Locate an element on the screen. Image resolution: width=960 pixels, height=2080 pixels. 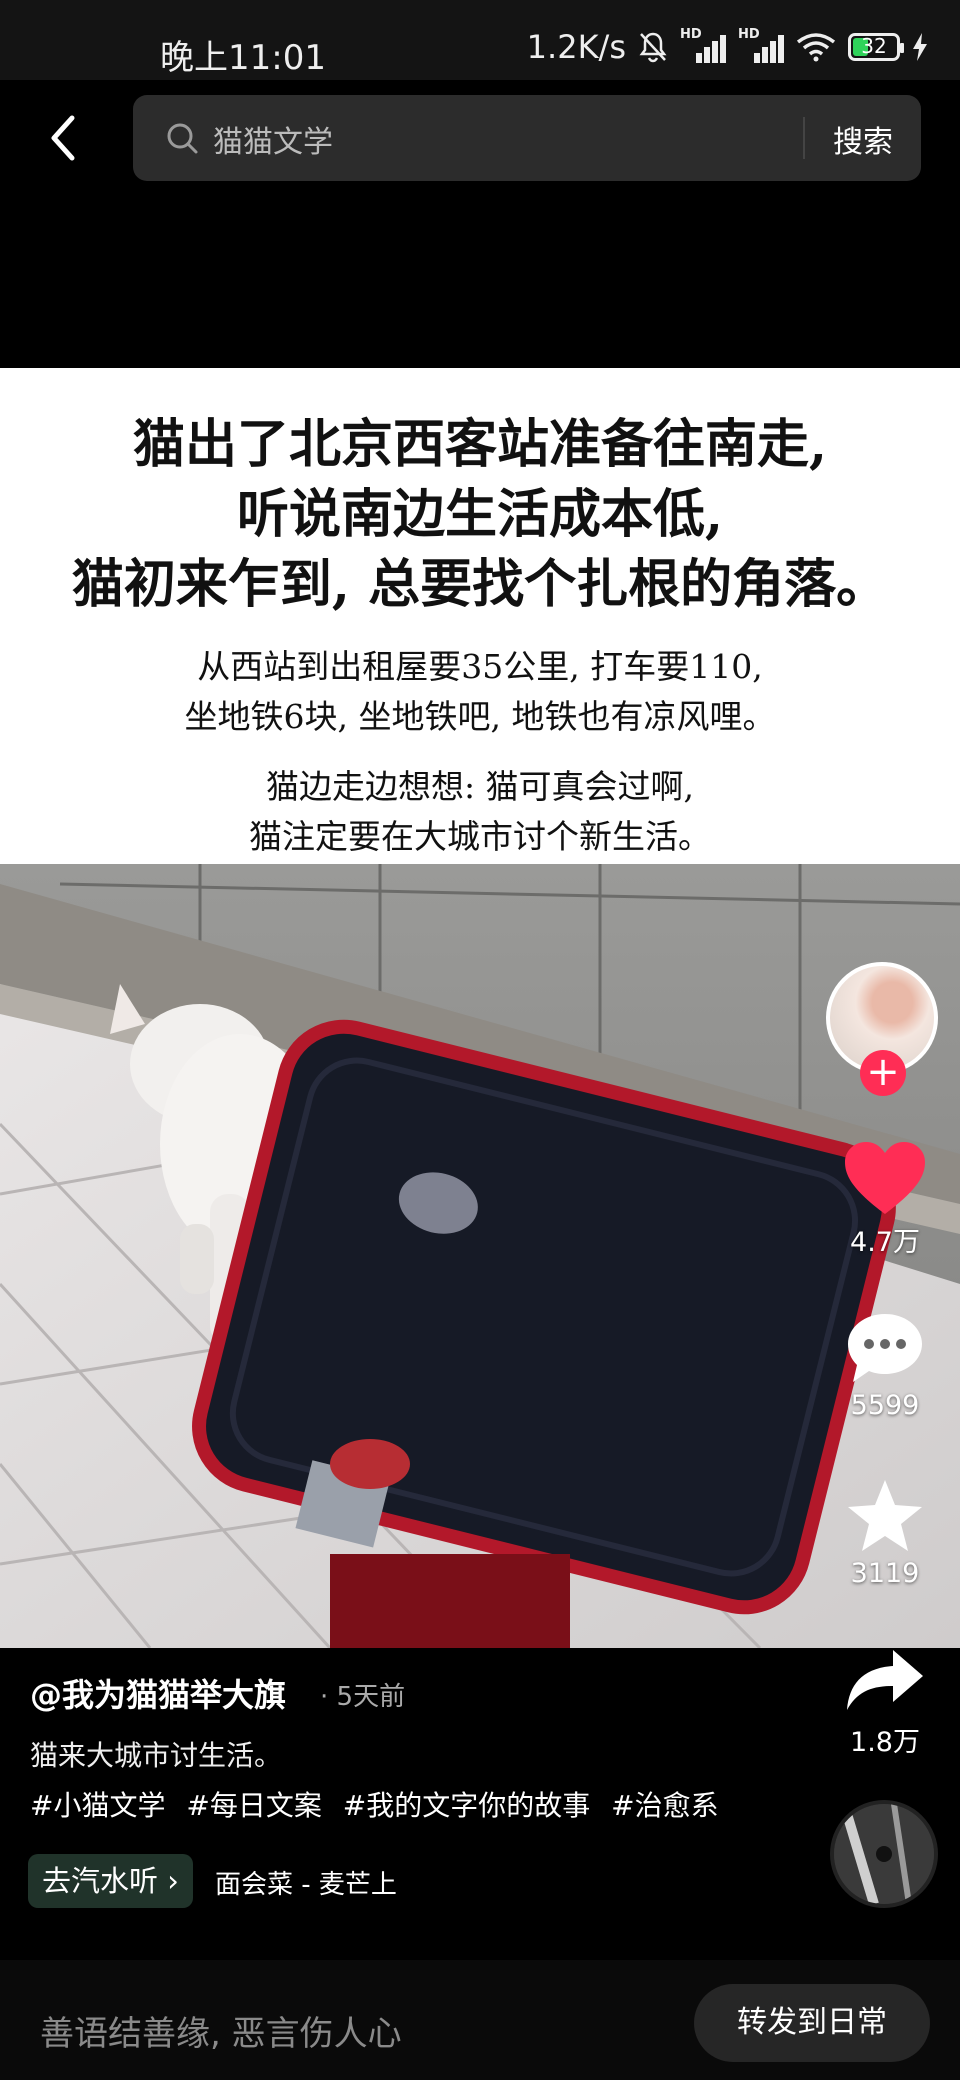
headline-line: 猫初来乍到, 总要找个扎根的角落。 is located at coordinates (480, 584).